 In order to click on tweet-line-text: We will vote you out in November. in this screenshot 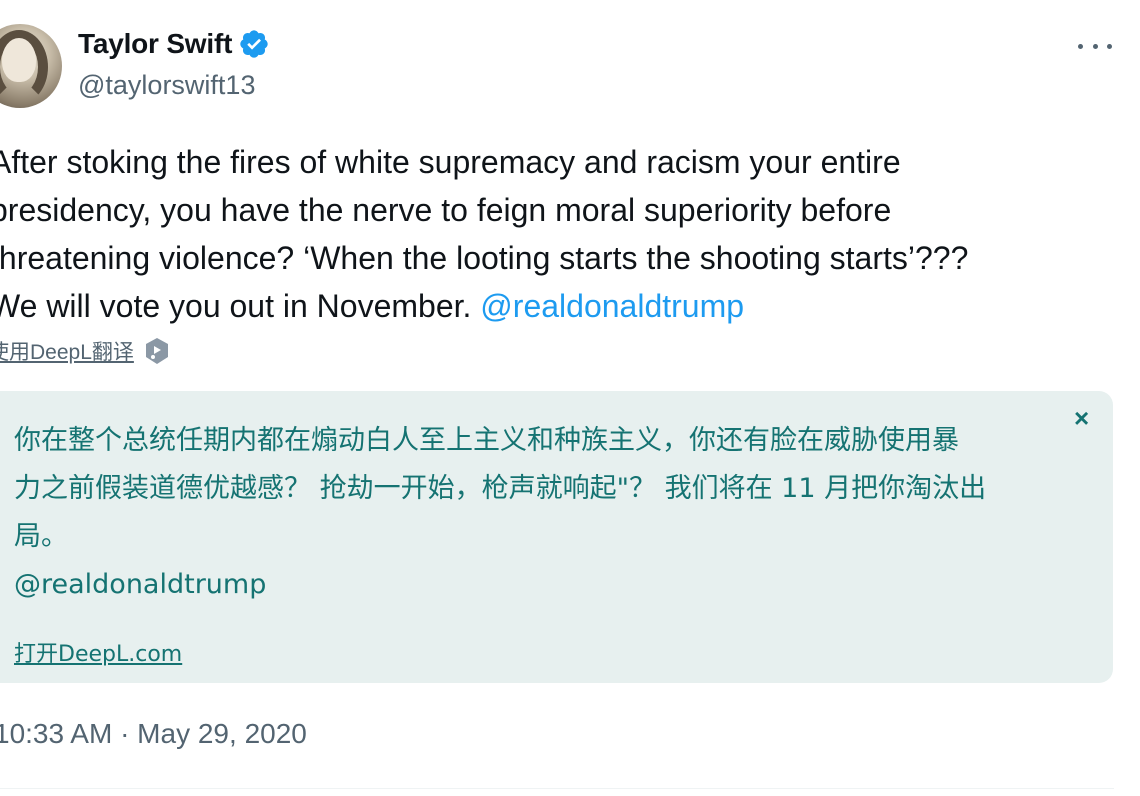, I will do `click(240, 306)`.